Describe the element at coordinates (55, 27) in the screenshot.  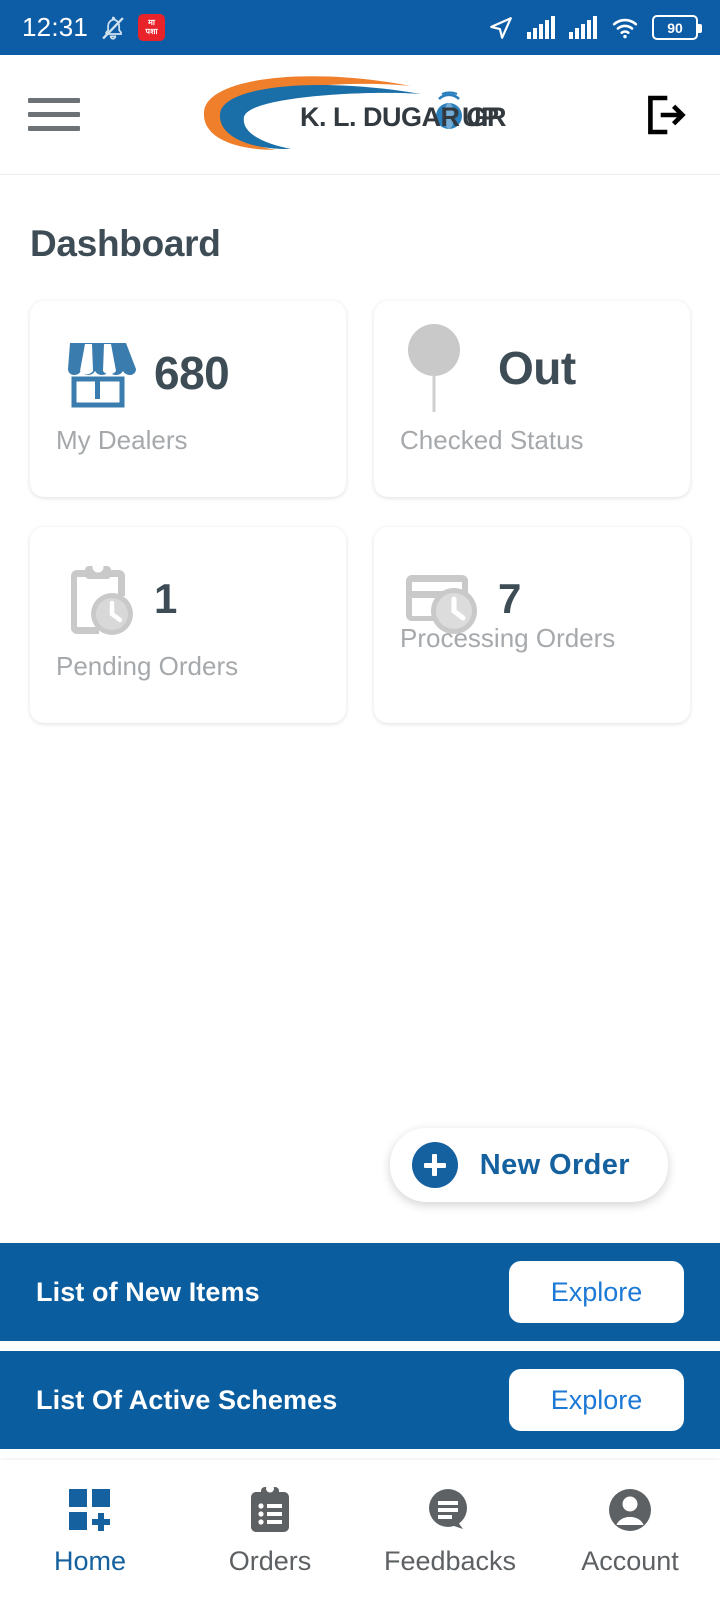
I see `status-bar-clock: 12:31` at that location.